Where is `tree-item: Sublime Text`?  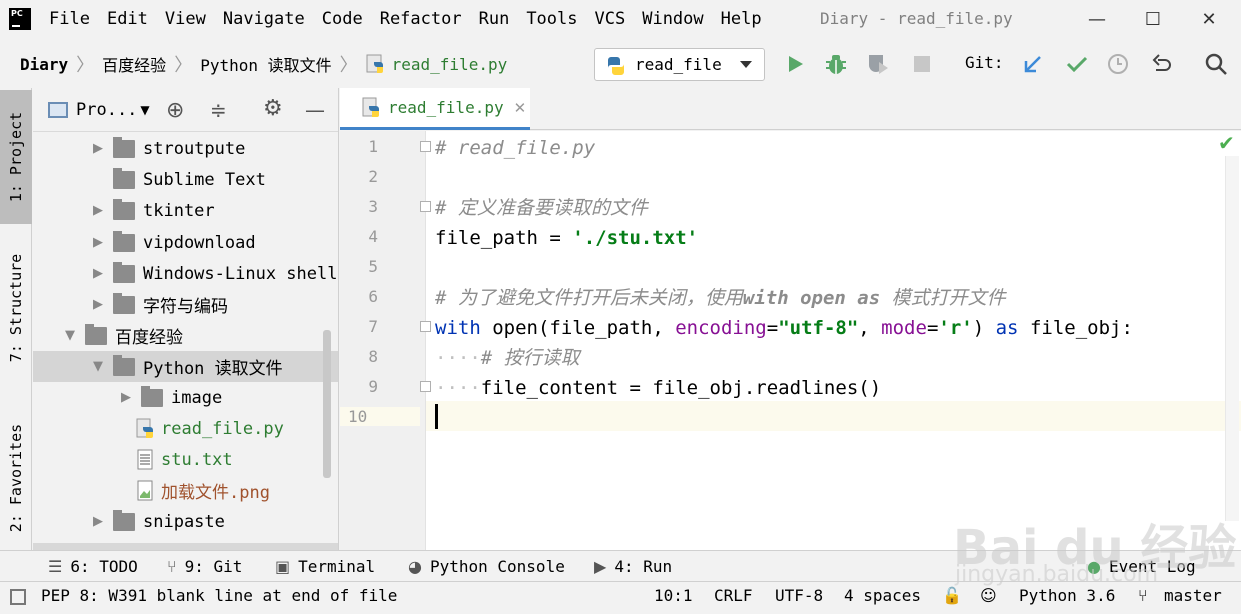
tree-item: Sublime Text is located at coordinates (185, 179).